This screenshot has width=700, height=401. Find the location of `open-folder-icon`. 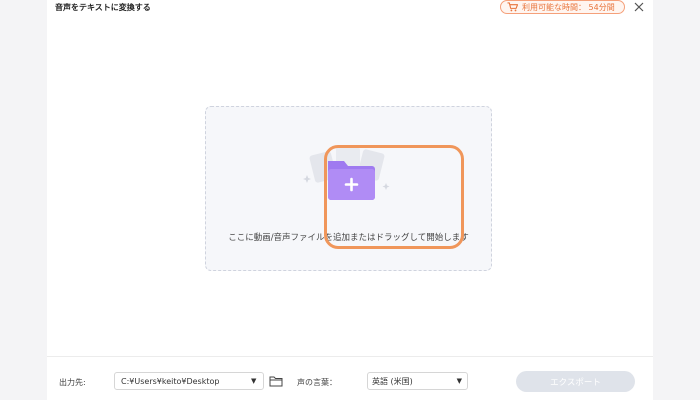

open-folder-icon is located at coordinates (276, 381).